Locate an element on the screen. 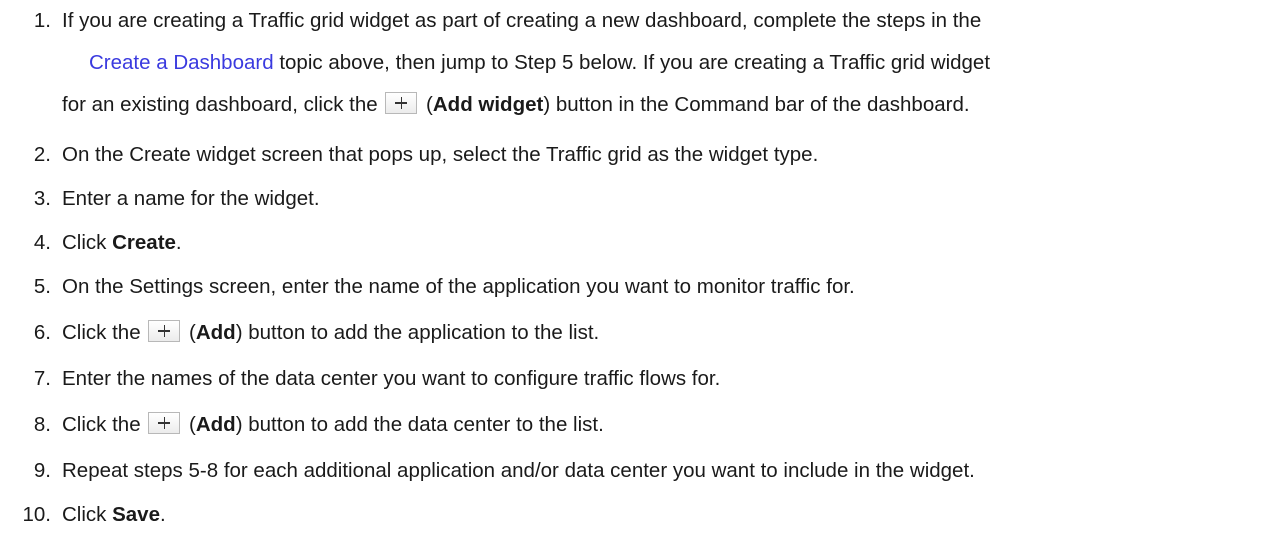 Image resolution: width=1264 pixels, height=552 pixels. step-number: 10. is located at coordinates (37, 514).